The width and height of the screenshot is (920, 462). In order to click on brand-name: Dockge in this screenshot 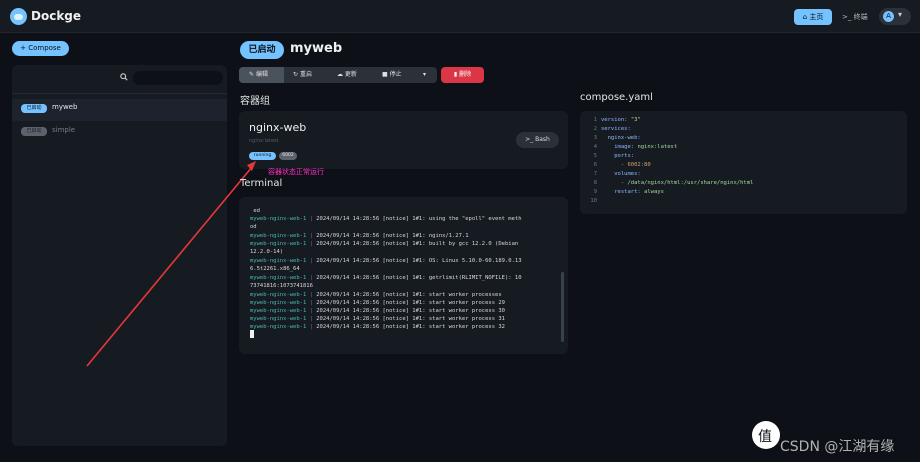, I will do `click(56, 16)`.